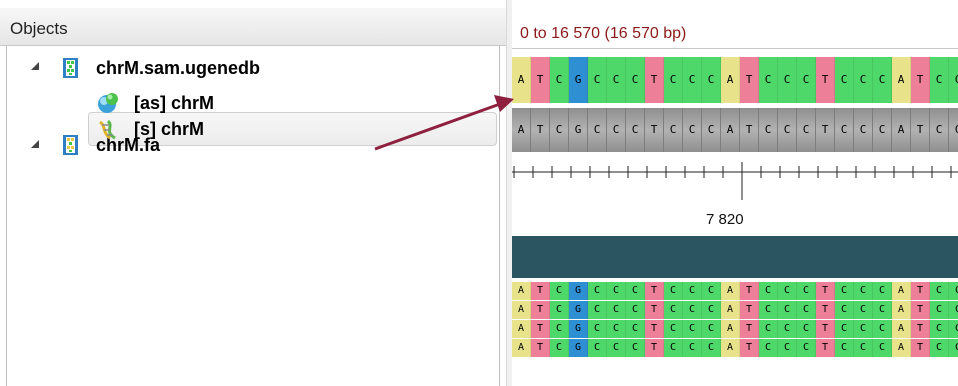  I want to click on tree-item-label: [s] chrM, so click(169, 128).